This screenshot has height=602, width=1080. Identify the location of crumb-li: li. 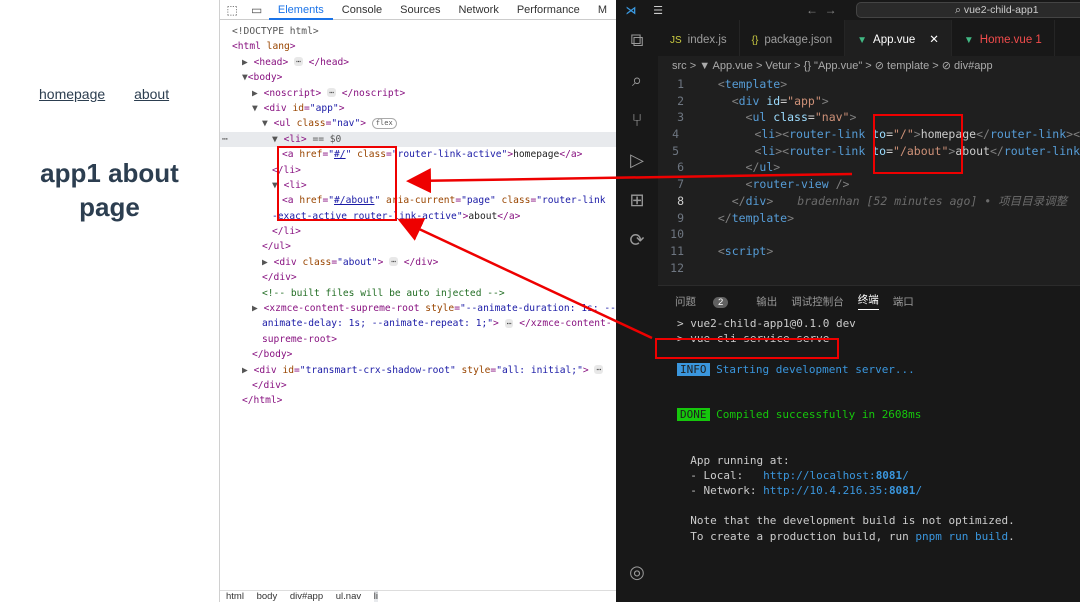
(375, 596).